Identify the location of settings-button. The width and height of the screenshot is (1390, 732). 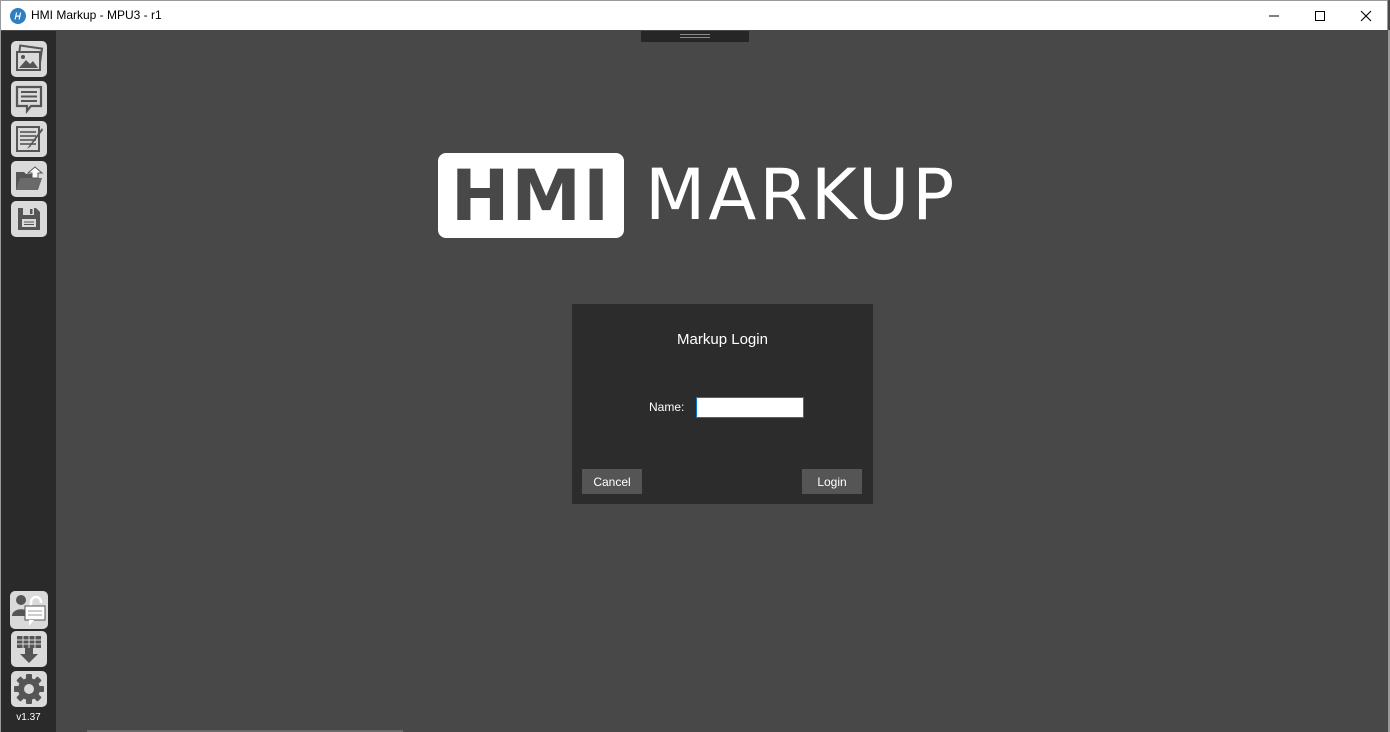
(29, 689).